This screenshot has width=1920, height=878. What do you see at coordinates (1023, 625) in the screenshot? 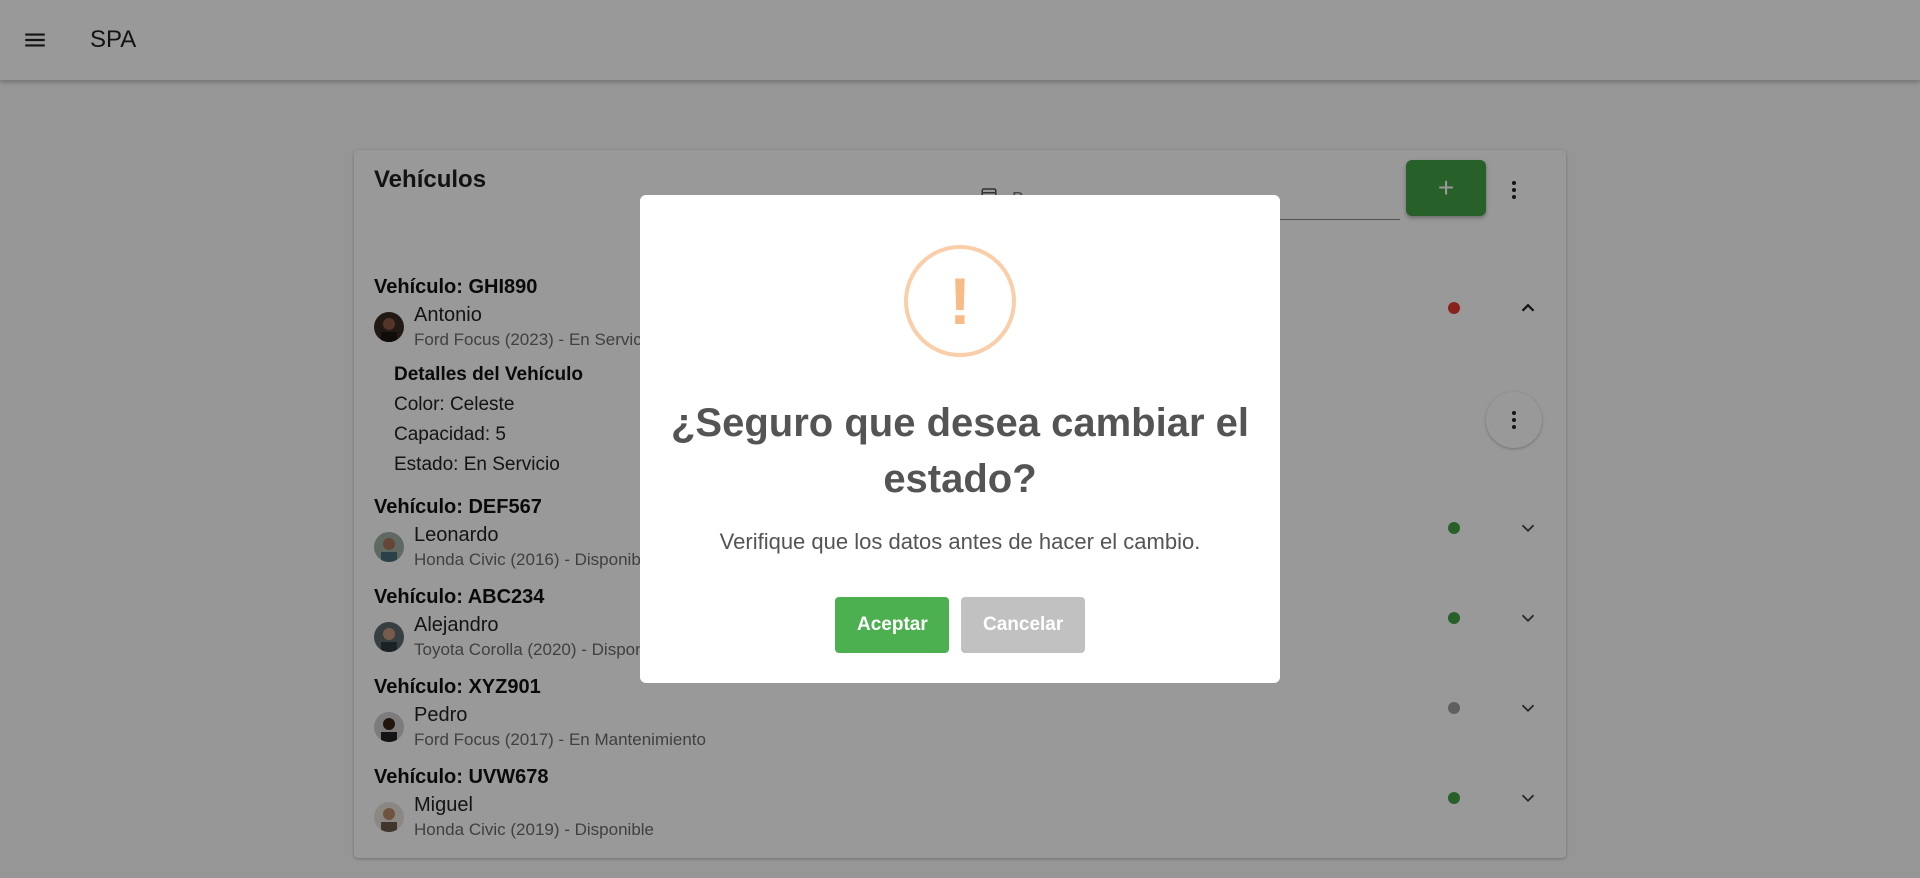
I see `cancel-button: Cancelar` at bounding box center [1023, 625].